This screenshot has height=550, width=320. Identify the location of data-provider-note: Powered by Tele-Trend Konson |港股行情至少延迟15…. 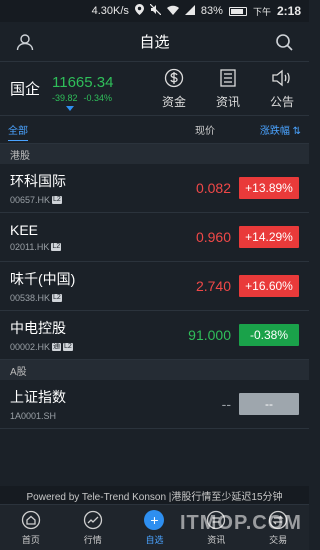
(154, 495).